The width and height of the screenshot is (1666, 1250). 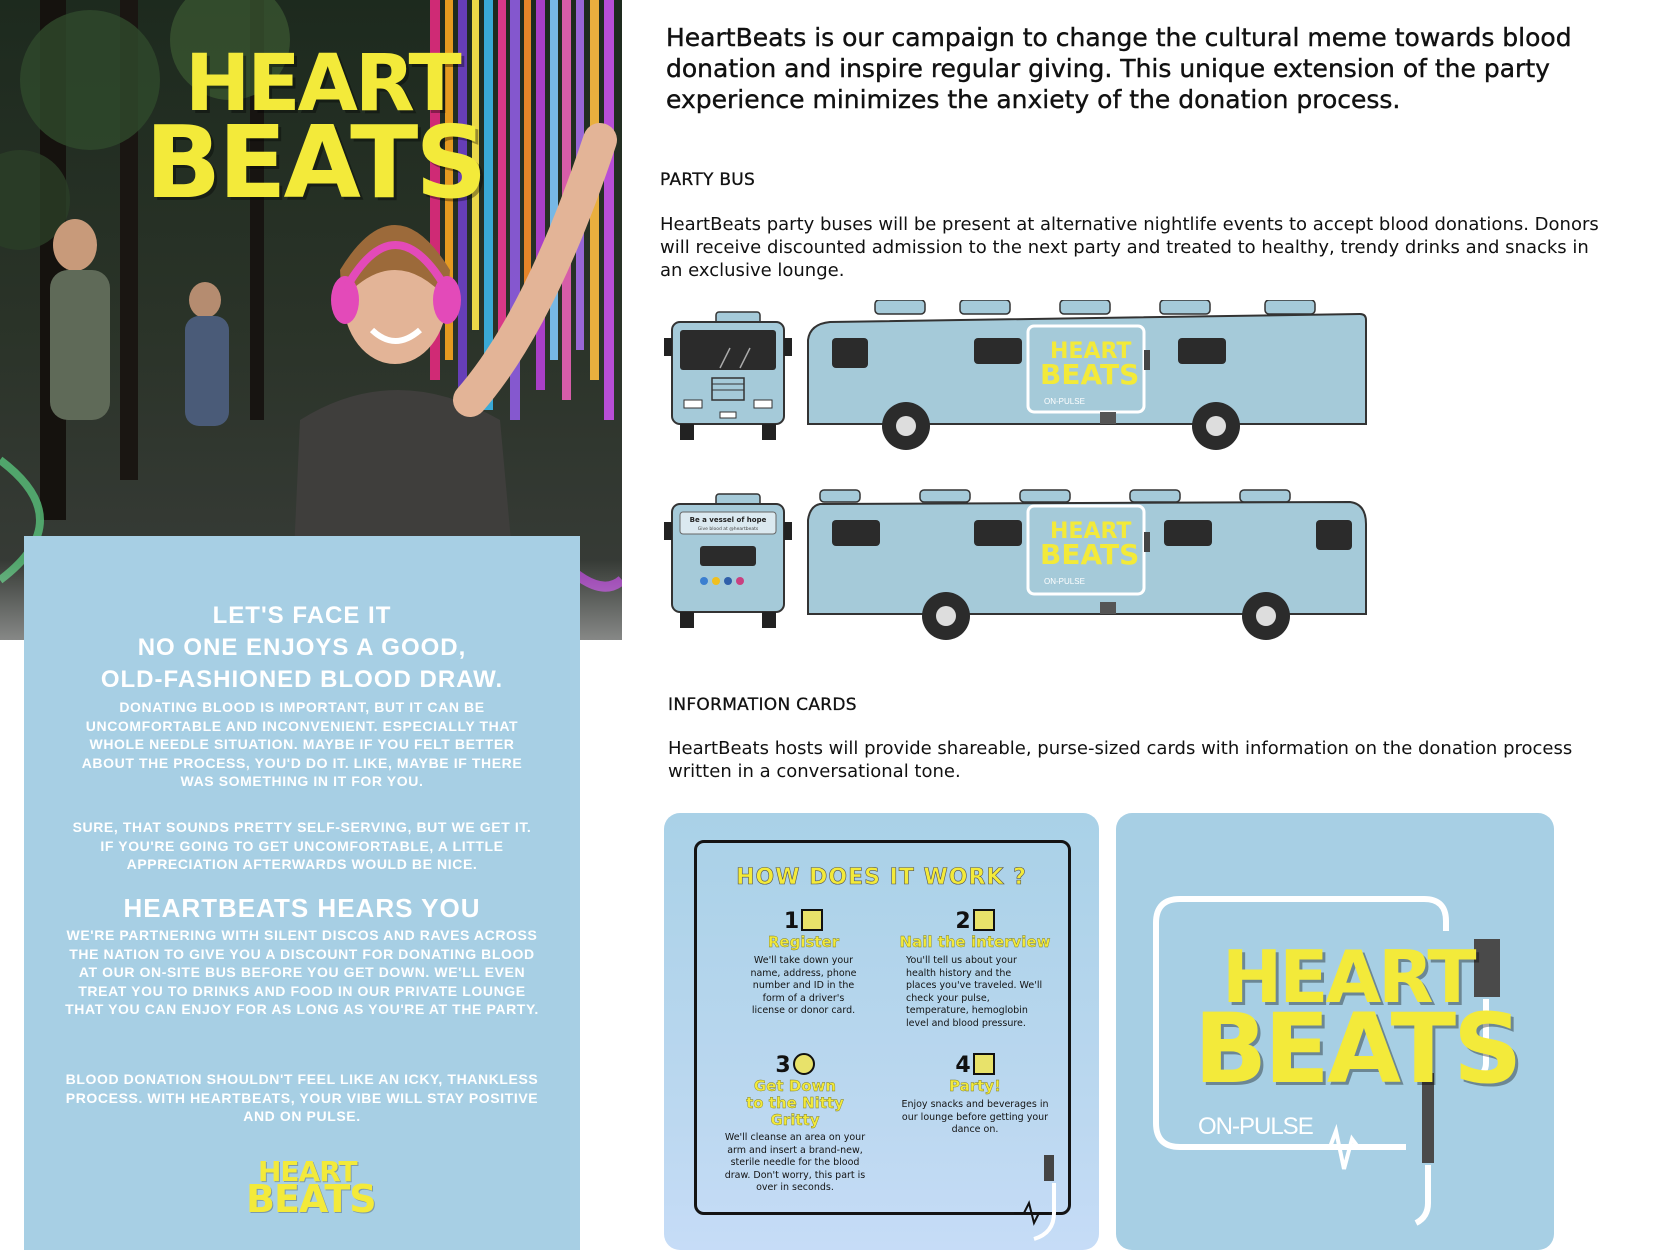 I want to click on poster-footer-logo: HEART BEATS, so click(x=311, y=1193).